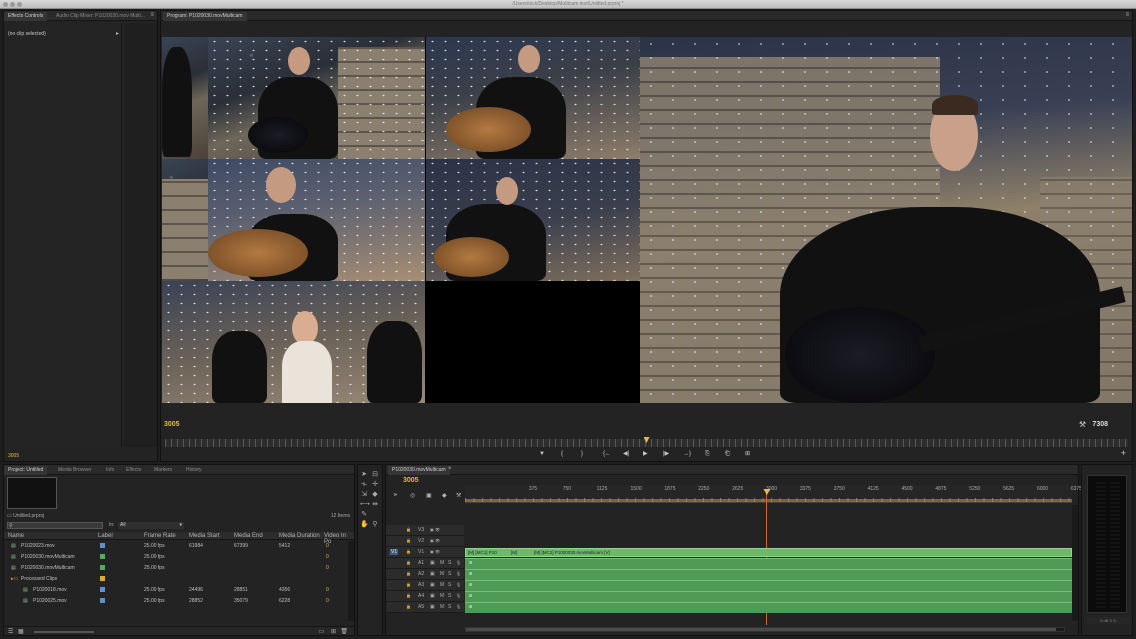  What do you see at coordinates (321, 631) in the screenshot?
I see `new-bin-icon: ▭` at bounding box center [321, 631].